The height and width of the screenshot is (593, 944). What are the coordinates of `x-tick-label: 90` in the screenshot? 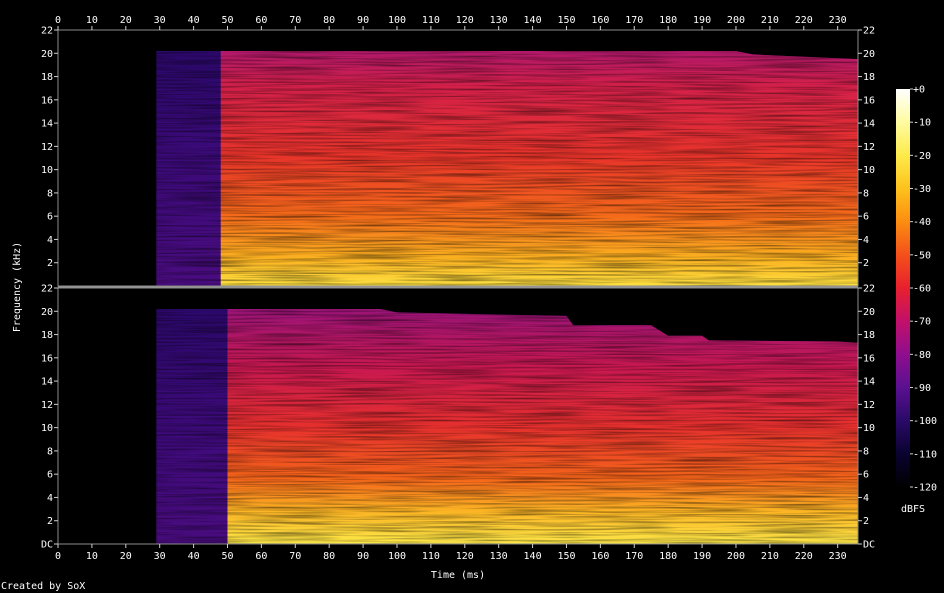 It's located at (363, 556).